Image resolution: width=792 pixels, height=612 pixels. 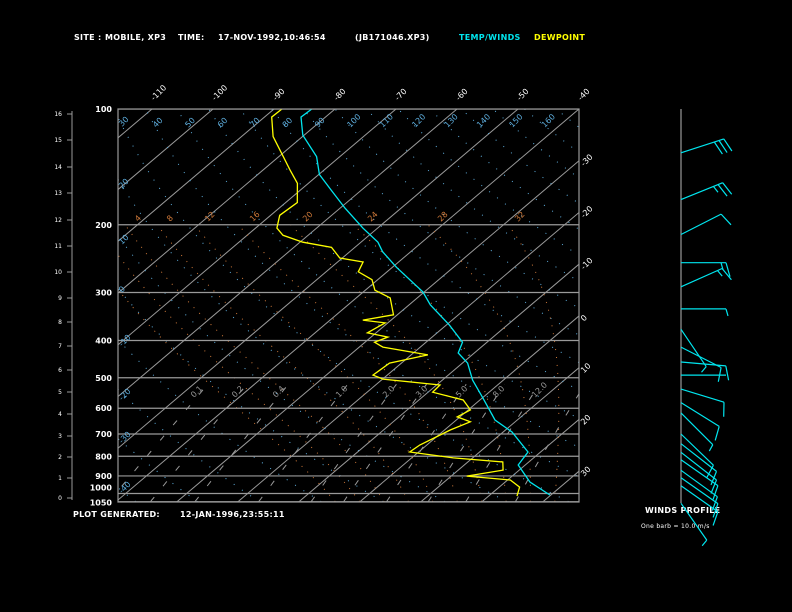 I want to click on height-tick-label: 16, so click(x=58, y=114).